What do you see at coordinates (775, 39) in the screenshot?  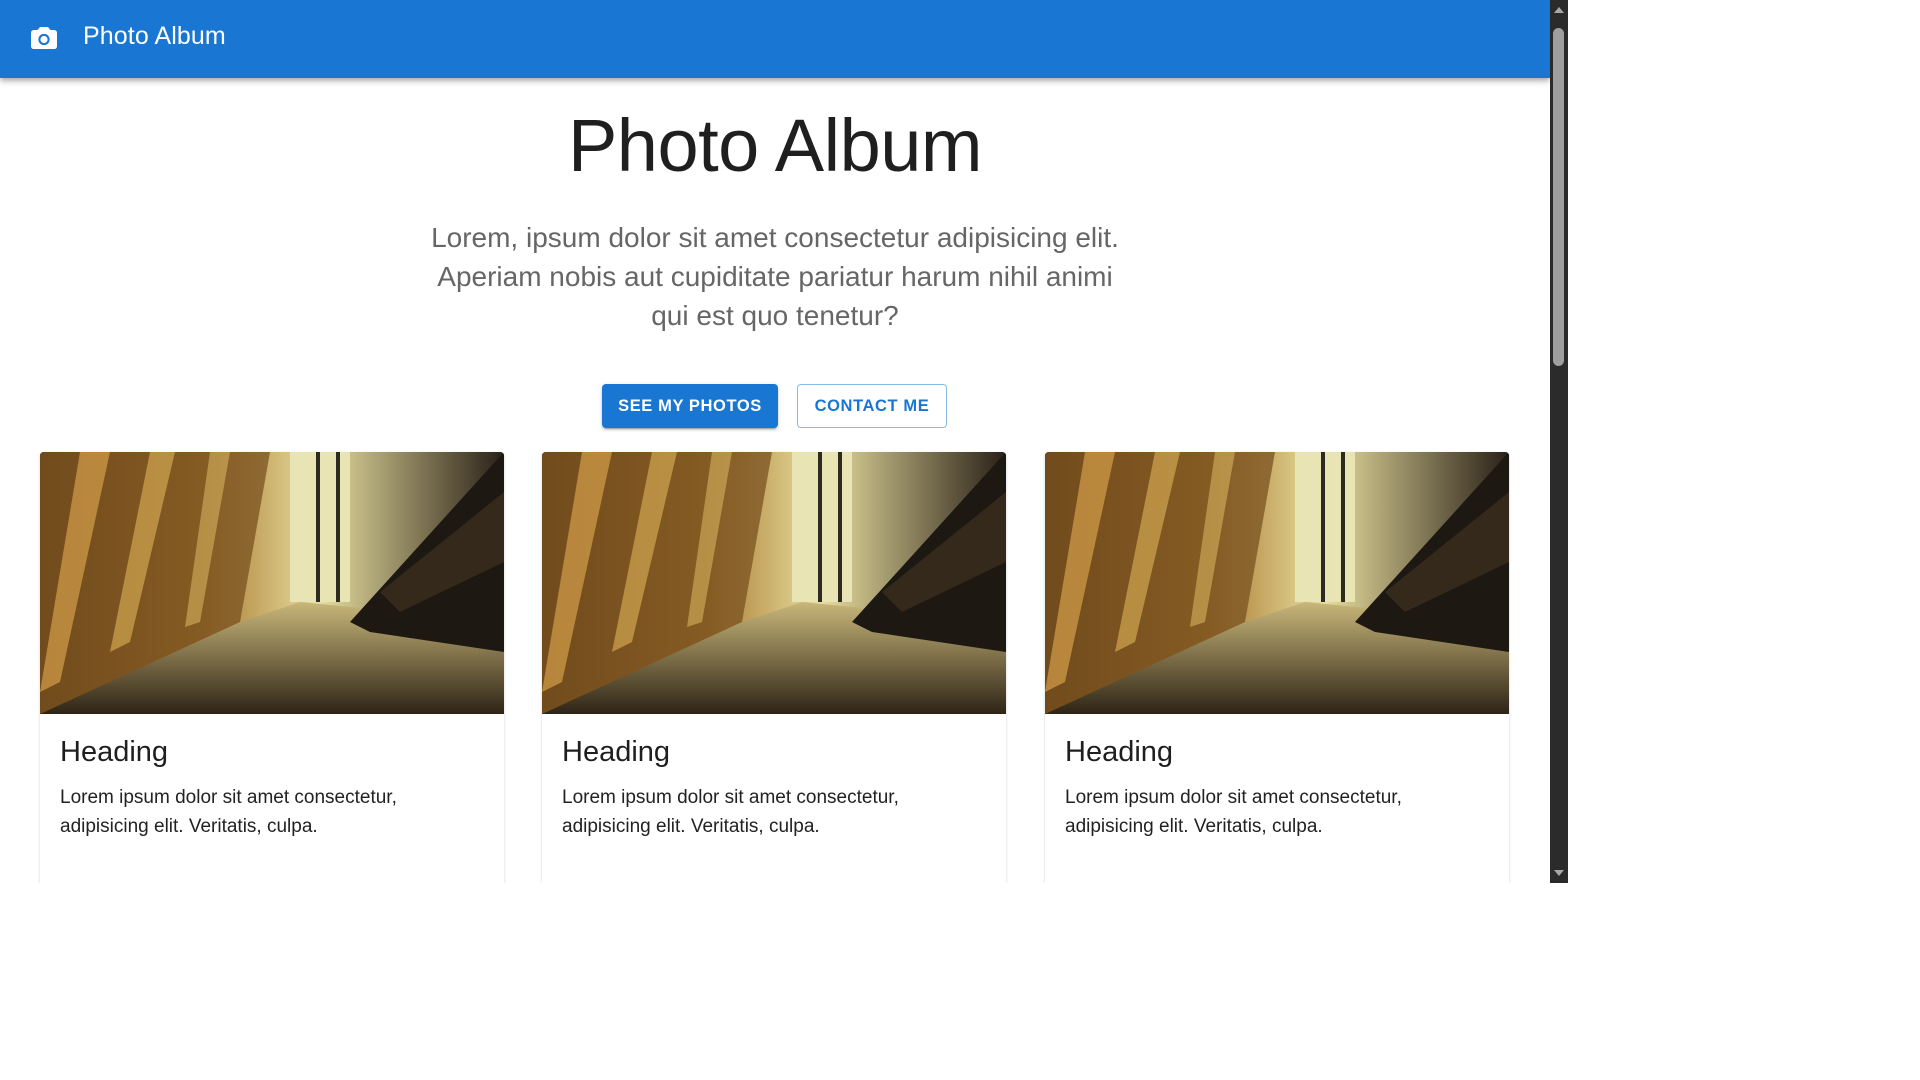 I see `app-bar: Photo Album` at bounding box center [775, 39].